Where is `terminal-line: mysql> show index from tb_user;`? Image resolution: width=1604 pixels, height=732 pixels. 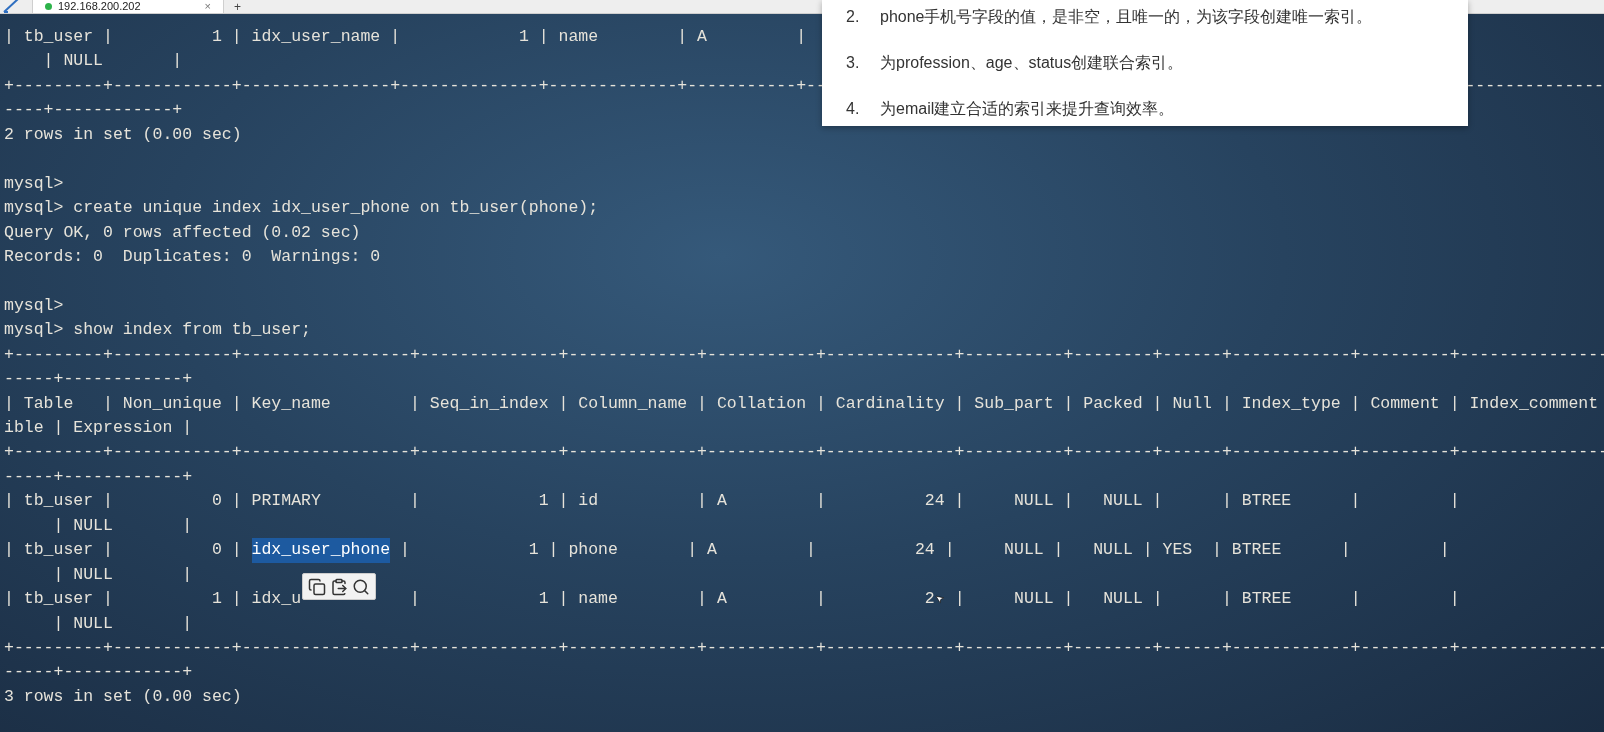
terminal-line: mysql> show index from tb_user; is located at coordinates (157, 330).